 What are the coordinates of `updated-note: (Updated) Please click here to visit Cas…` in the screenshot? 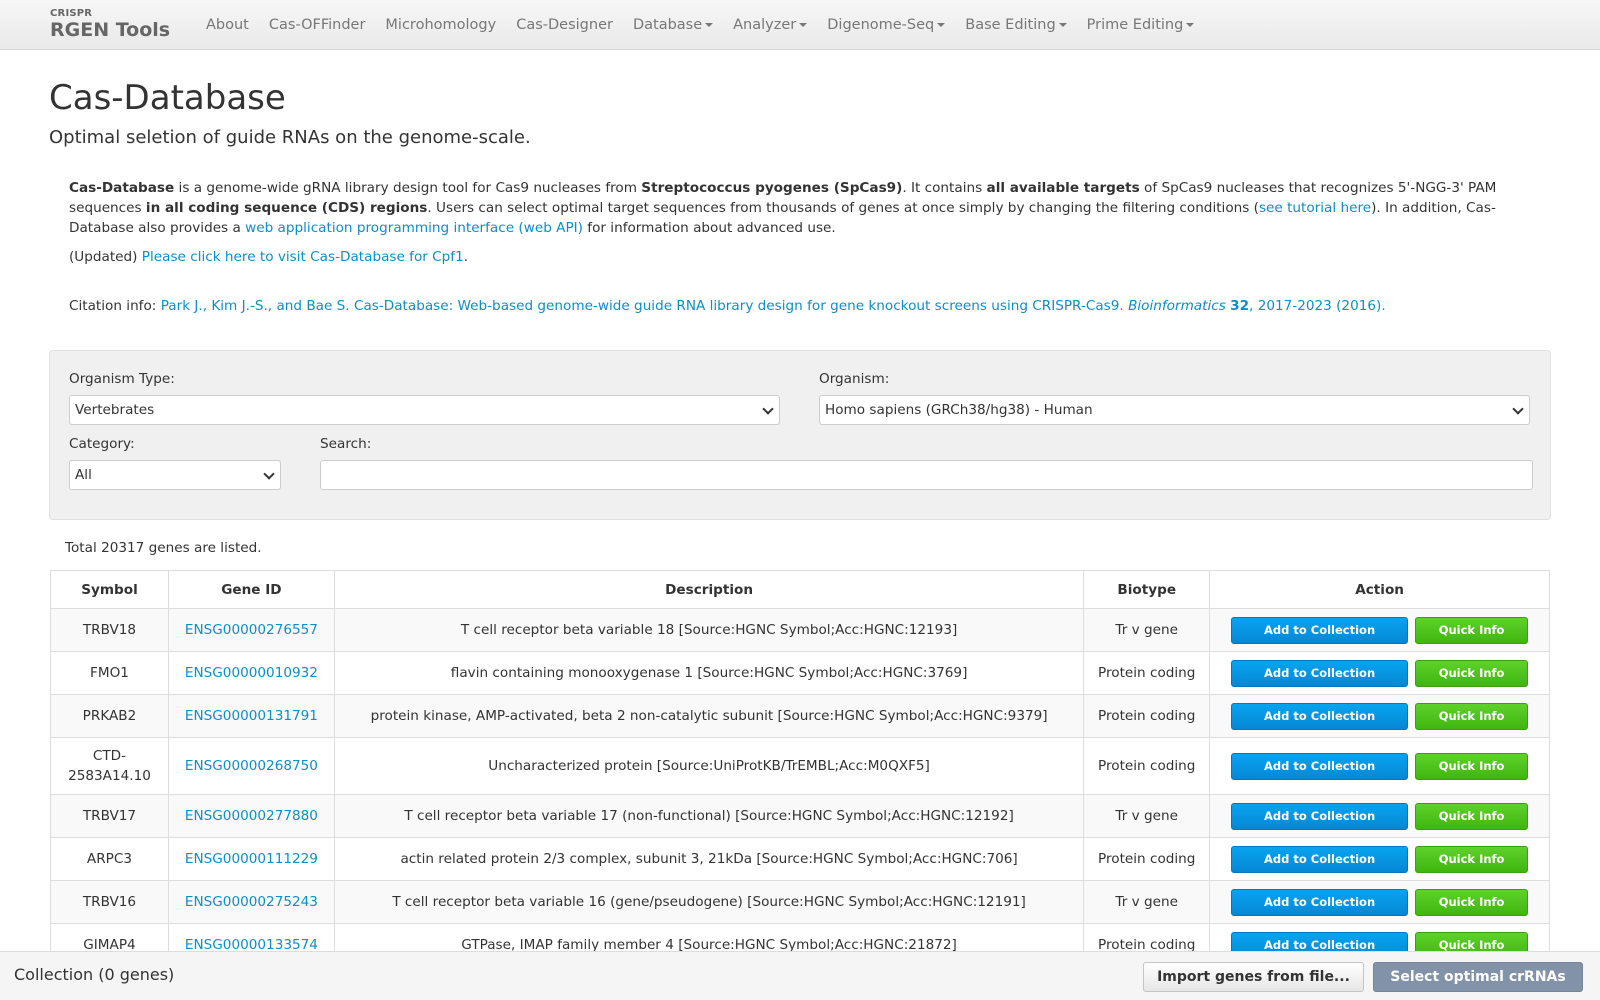 It's located at (268, 257).